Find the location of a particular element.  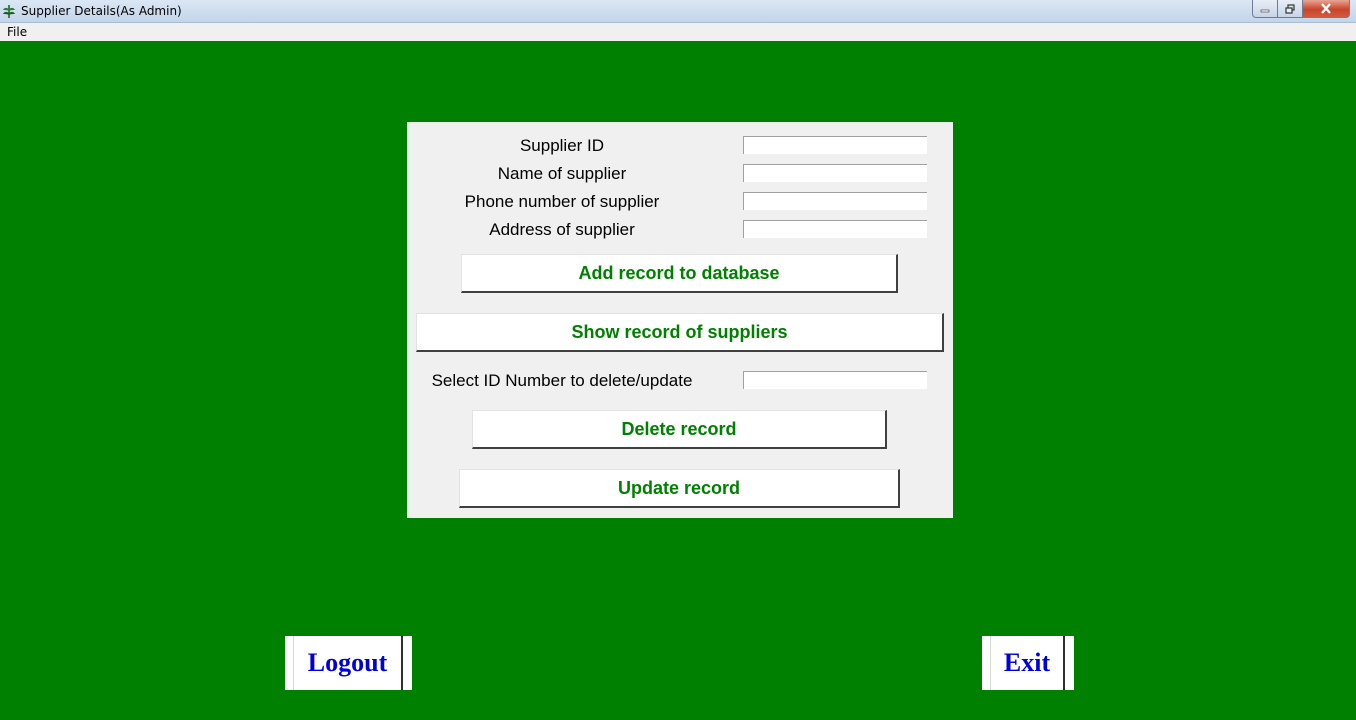

delete-record-button: Delete record is located at coordinates (679, 429).